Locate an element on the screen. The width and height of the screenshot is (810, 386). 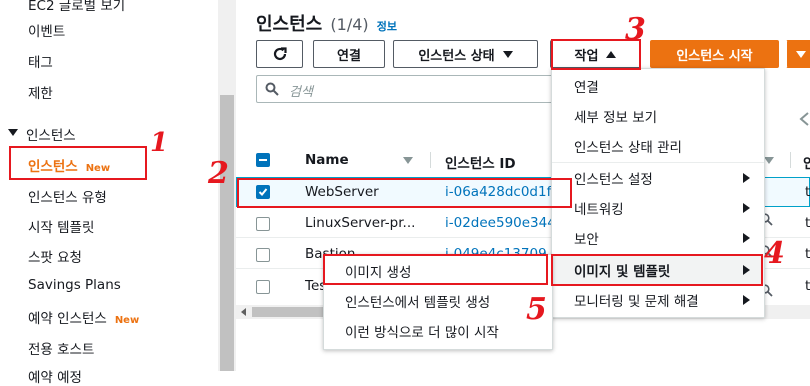
search-placeholder: 검색 is located at coordinates (301, 92).